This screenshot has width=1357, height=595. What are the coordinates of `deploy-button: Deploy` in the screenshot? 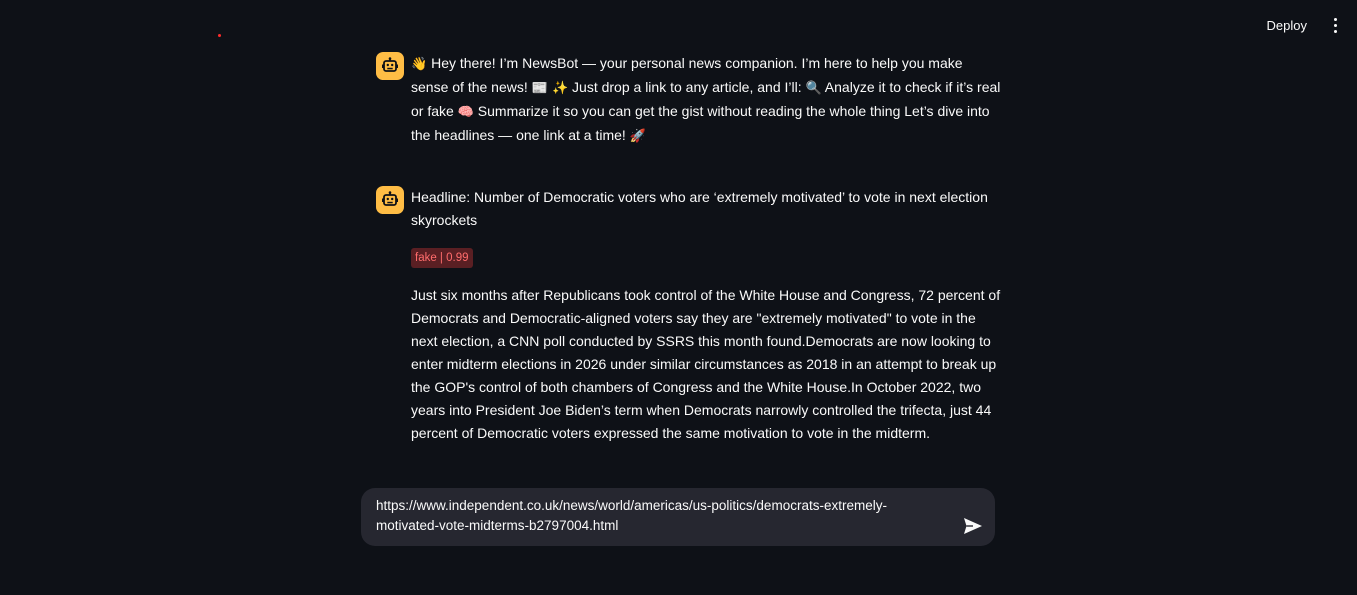 It's located at (1287, 25).